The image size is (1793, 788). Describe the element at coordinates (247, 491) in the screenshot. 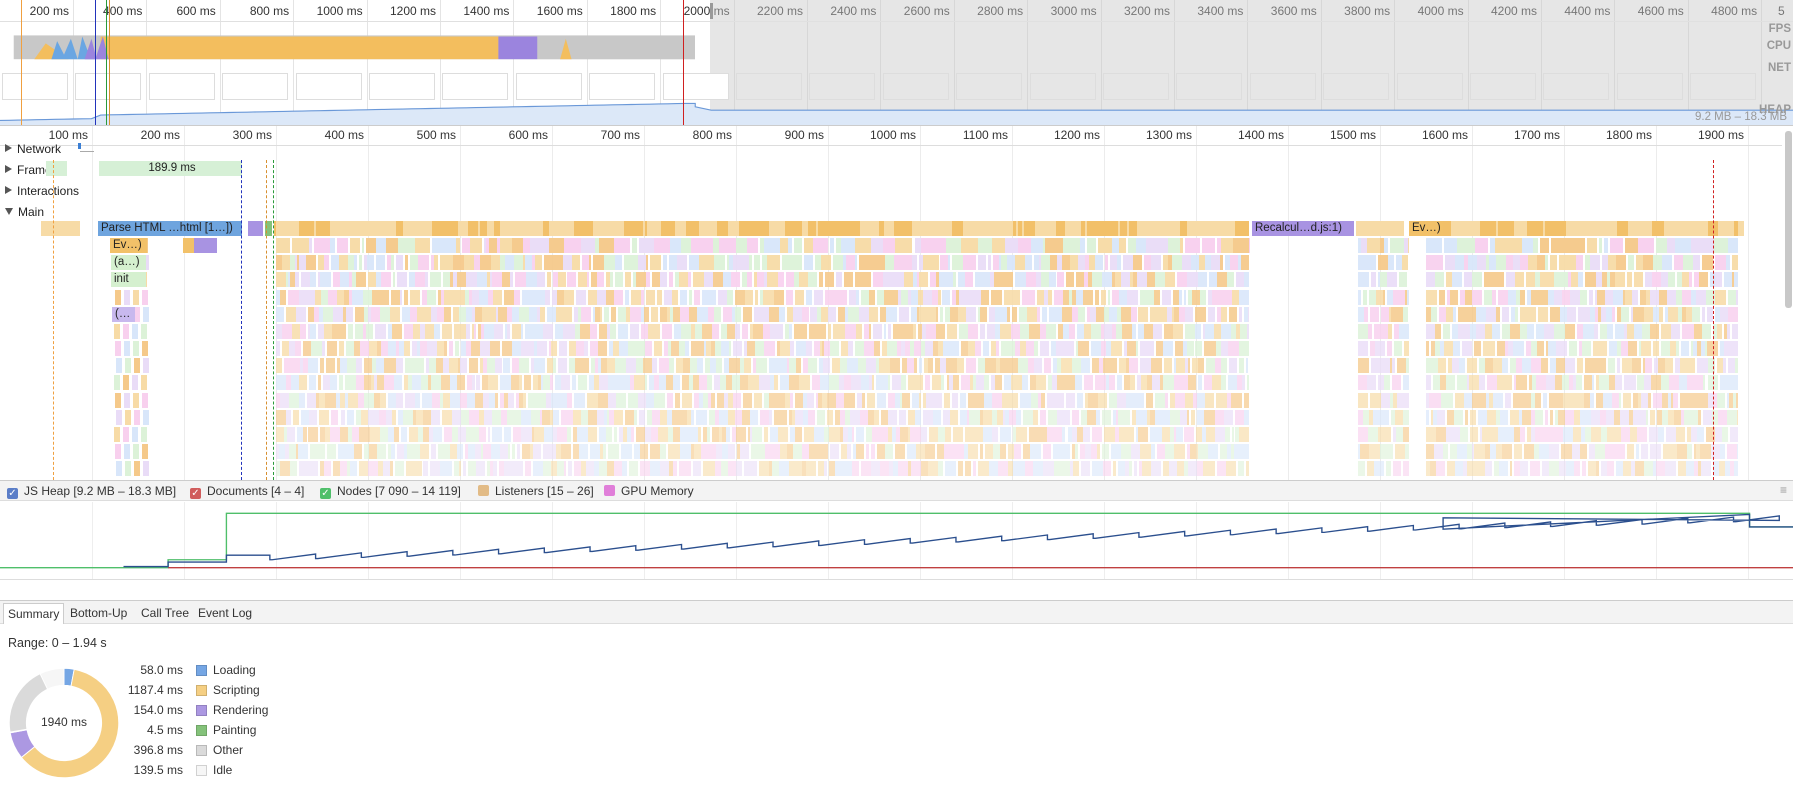

I see `counter-toggle: ✓ Documents [4 – 4]` at that location.